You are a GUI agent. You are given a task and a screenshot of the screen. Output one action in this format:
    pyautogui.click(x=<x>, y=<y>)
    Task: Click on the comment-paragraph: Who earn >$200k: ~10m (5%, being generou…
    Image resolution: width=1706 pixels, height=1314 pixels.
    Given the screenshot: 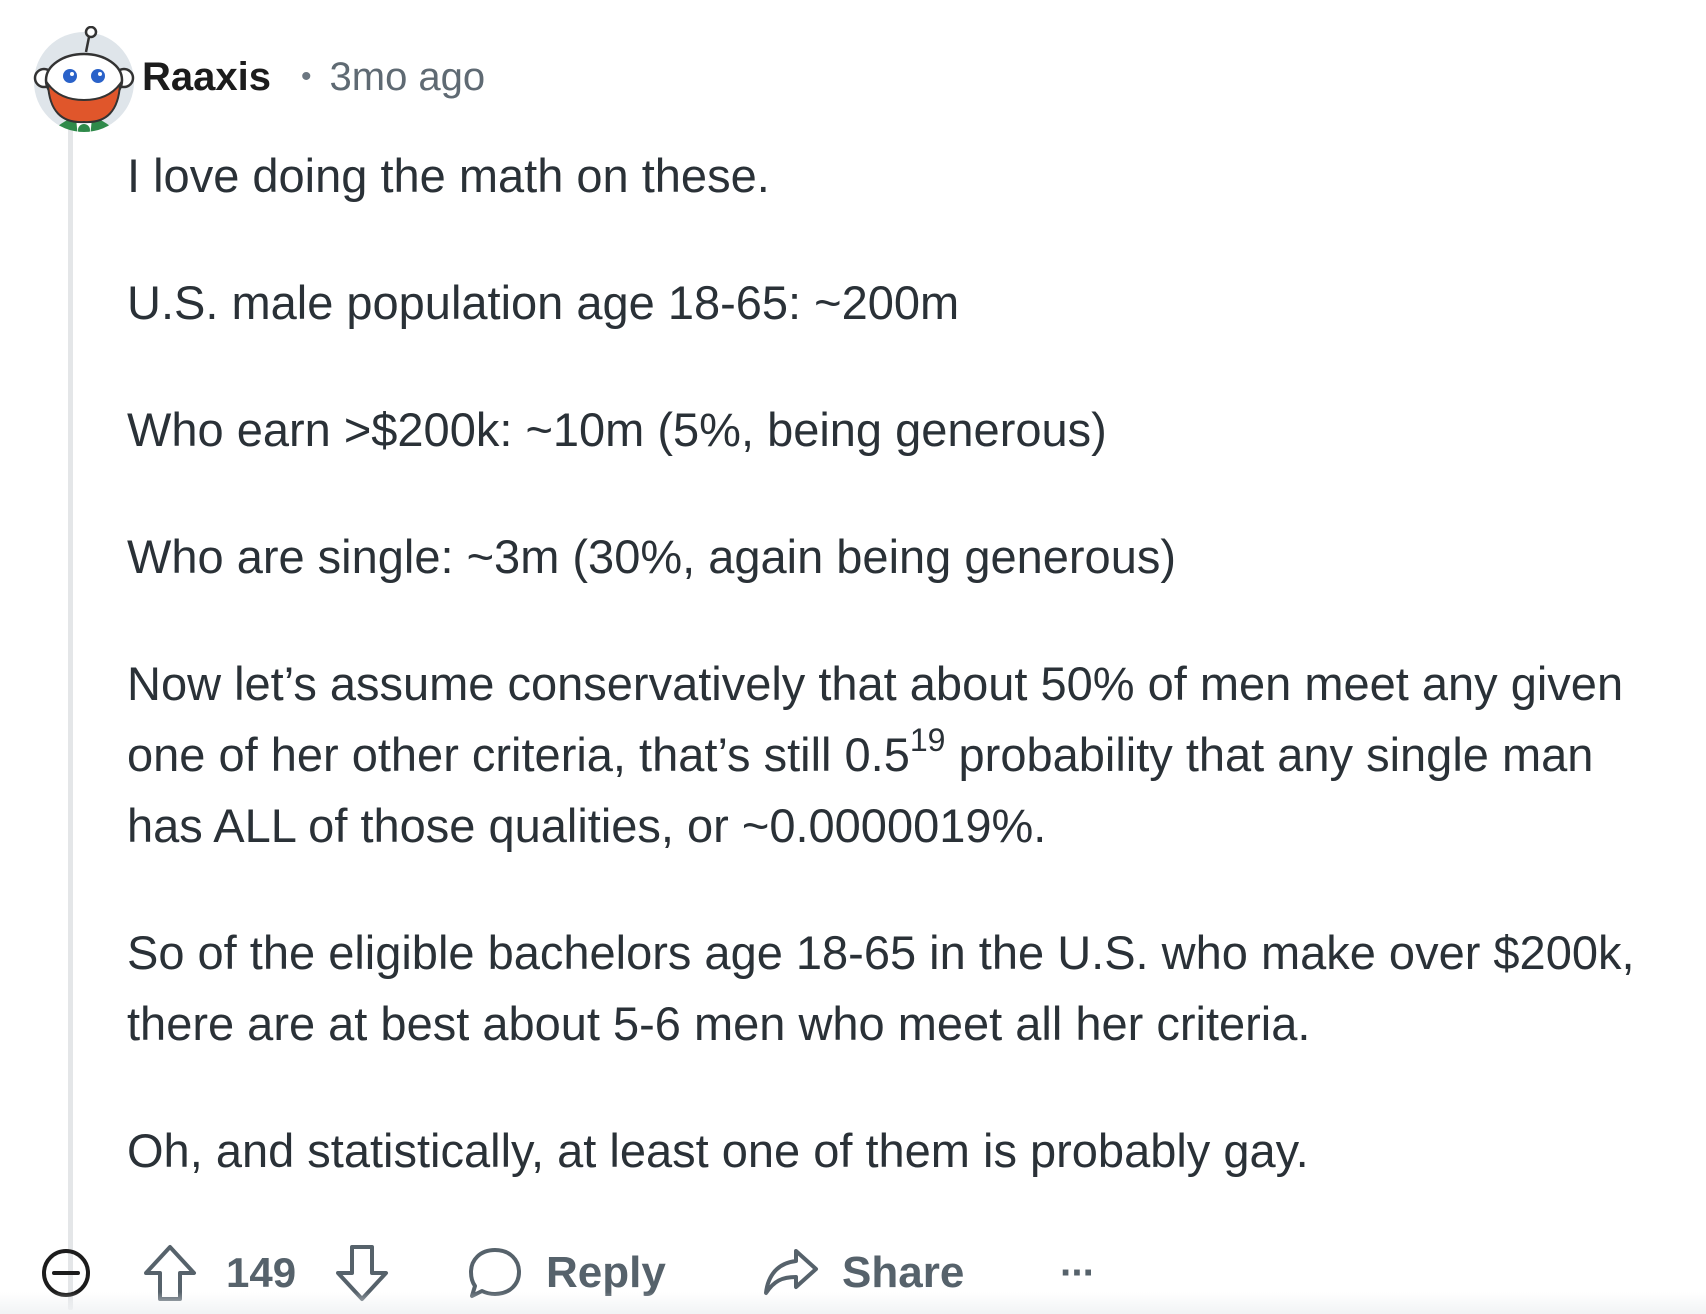 What is the action you would take?
    pyautogui.click(x=617, y=429)
    